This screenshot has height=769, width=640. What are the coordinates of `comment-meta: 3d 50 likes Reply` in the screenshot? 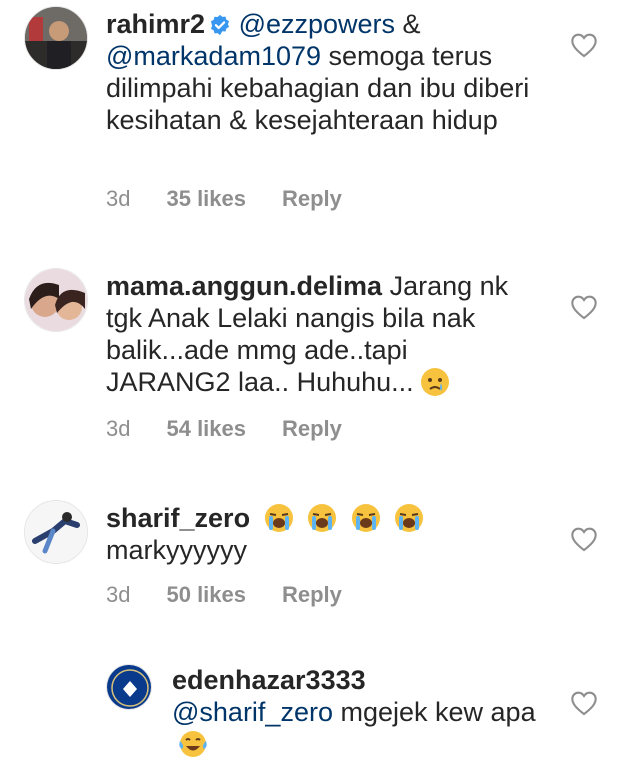 It's located at (242, 595).